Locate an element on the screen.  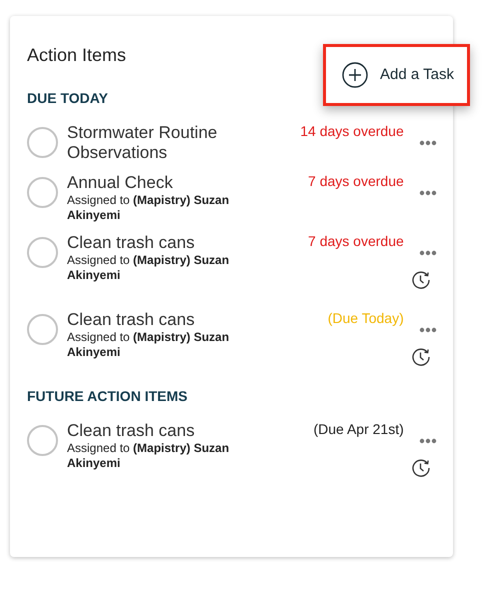
task-title: Stormwater Routine Observations is located at coordinates (142, 143).